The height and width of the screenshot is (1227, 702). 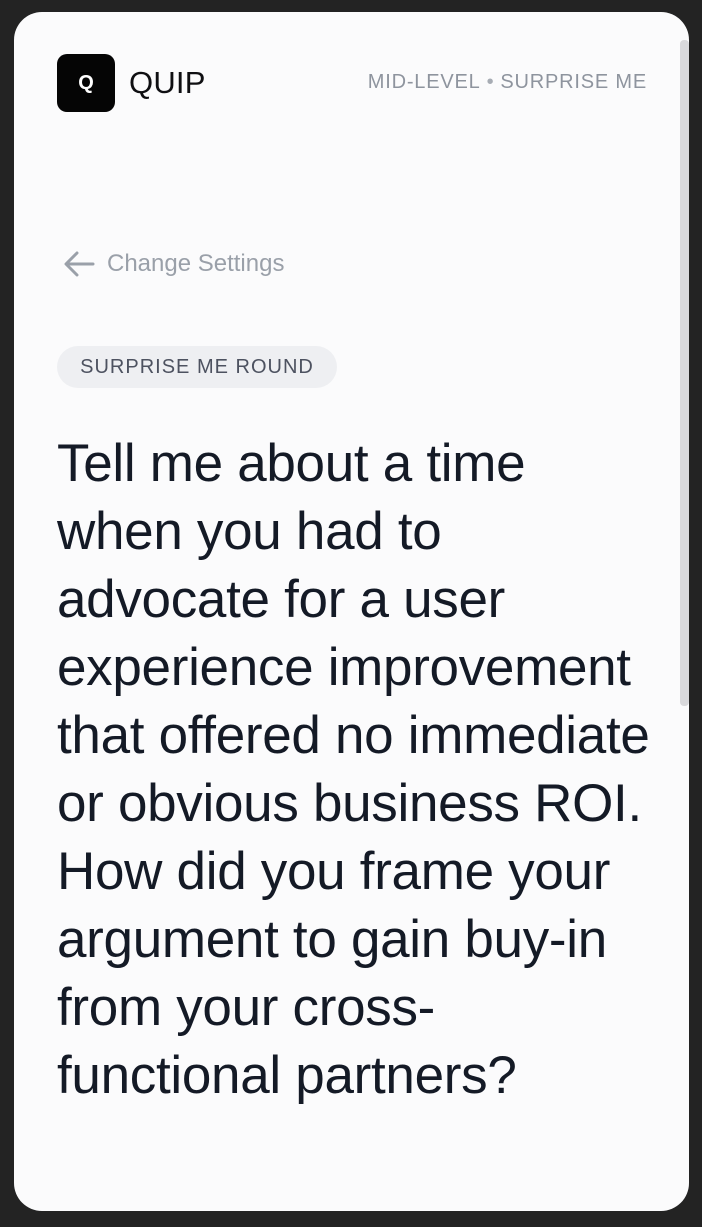 What do you see at coordinates (352, 83) in the screenshot?
I see `header: Q QUIP MID-LEVEL • SURPRISE ME` at bounding box center [352, 83].